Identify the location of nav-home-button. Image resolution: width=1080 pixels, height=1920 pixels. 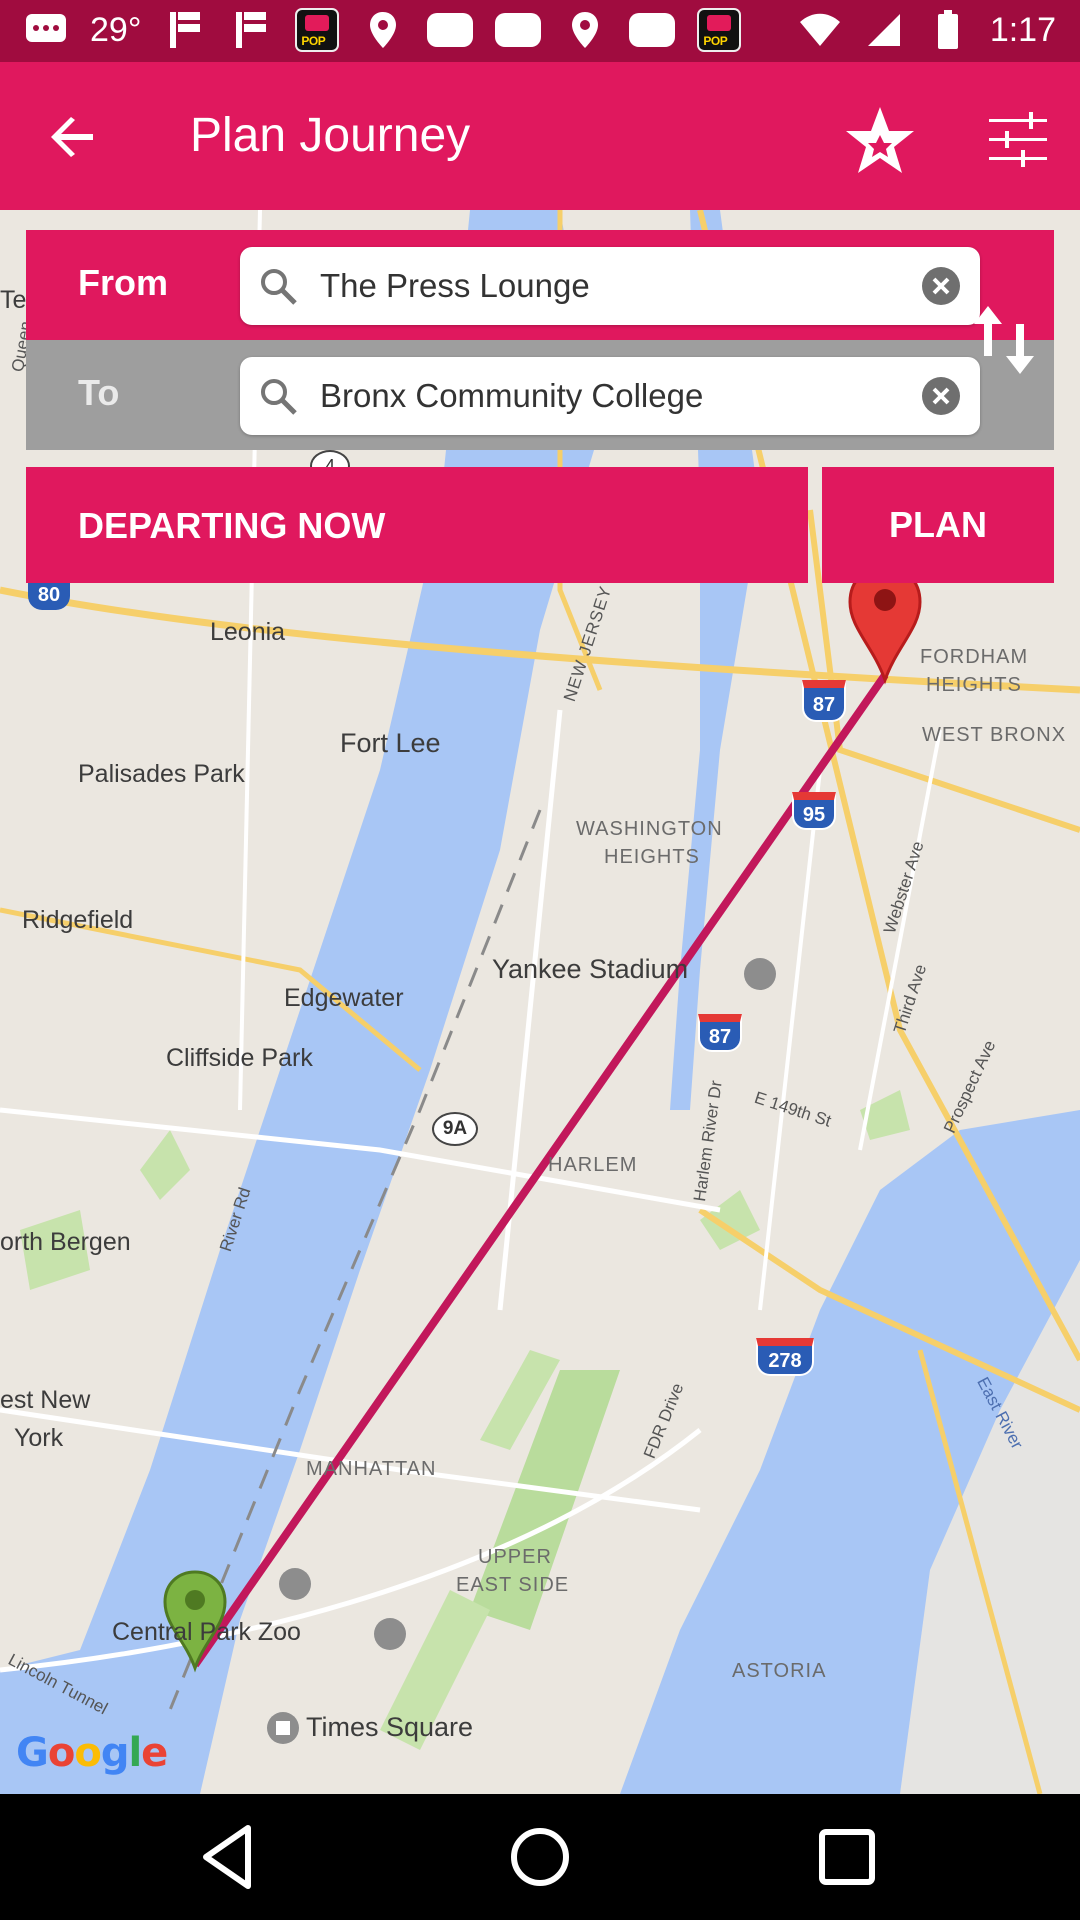
(540, 1857).